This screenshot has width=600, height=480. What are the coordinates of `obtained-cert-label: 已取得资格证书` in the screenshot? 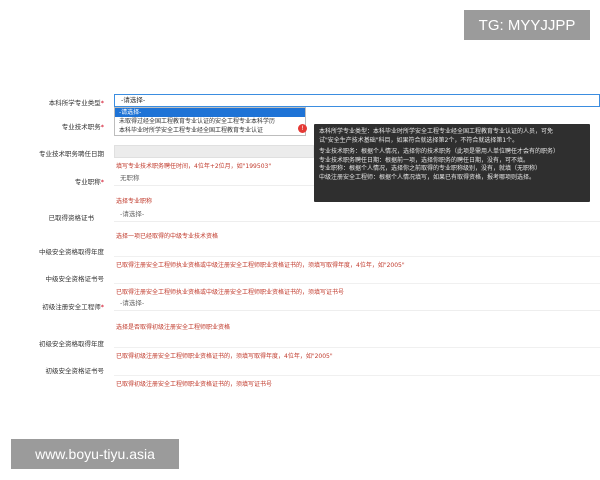 It's located at (71, 218).